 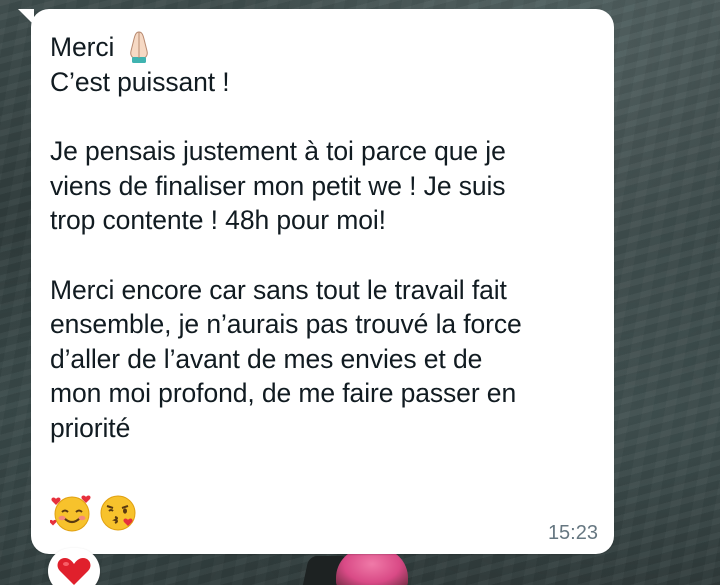 I want to click on message-line: d’aller de l’avant de mes envies et de, so click(x=266, y=358).